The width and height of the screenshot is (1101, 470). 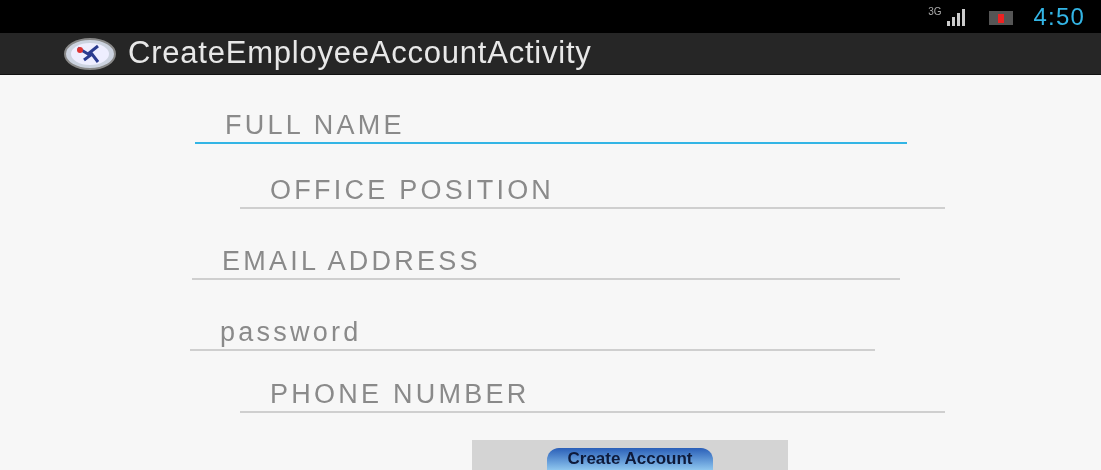 What do you see at coordinates (955, 16) in the screenshot?
I see `signal-icon` at bounding box center [955, 16].